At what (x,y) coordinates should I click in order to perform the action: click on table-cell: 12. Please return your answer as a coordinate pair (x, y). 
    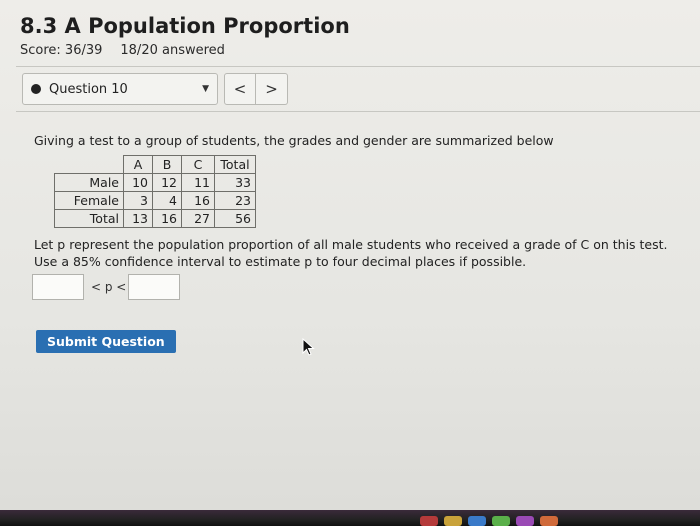
    Looking at the image, I should click on (167, 182).